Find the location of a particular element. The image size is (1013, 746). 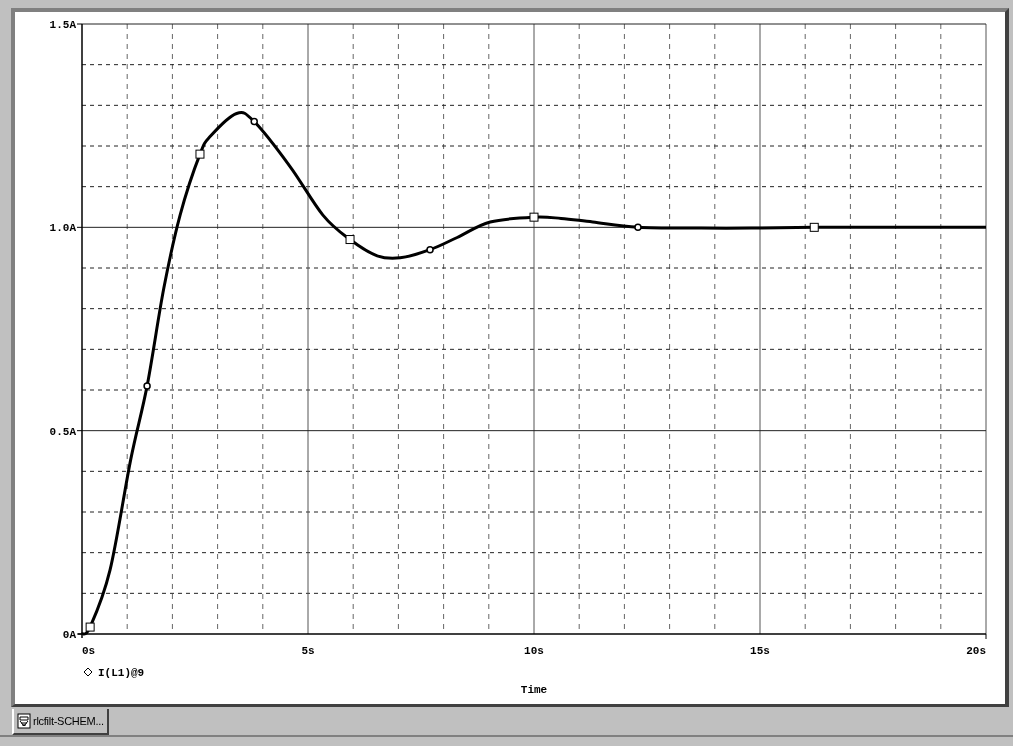

diamond-marker-icon is located at coordinates (88, 672).